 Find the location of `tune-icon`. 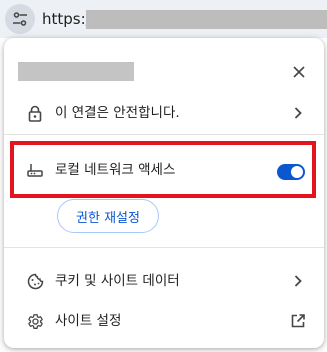

tune-icon is located at coordinates (20, 19).